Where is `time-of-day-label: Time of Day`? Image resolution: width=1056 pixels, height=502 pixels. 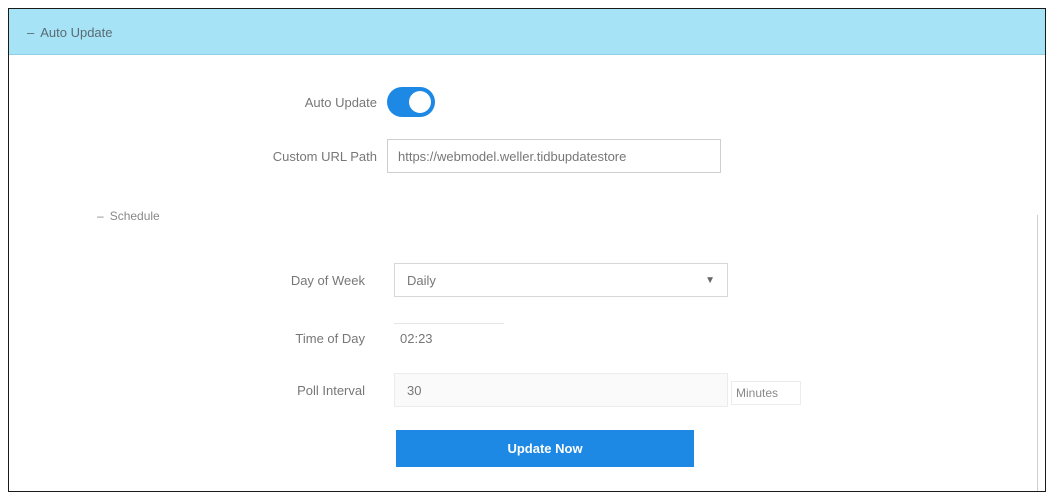 time-of-day-label: Time of Day is located at coordinates (330, 338).